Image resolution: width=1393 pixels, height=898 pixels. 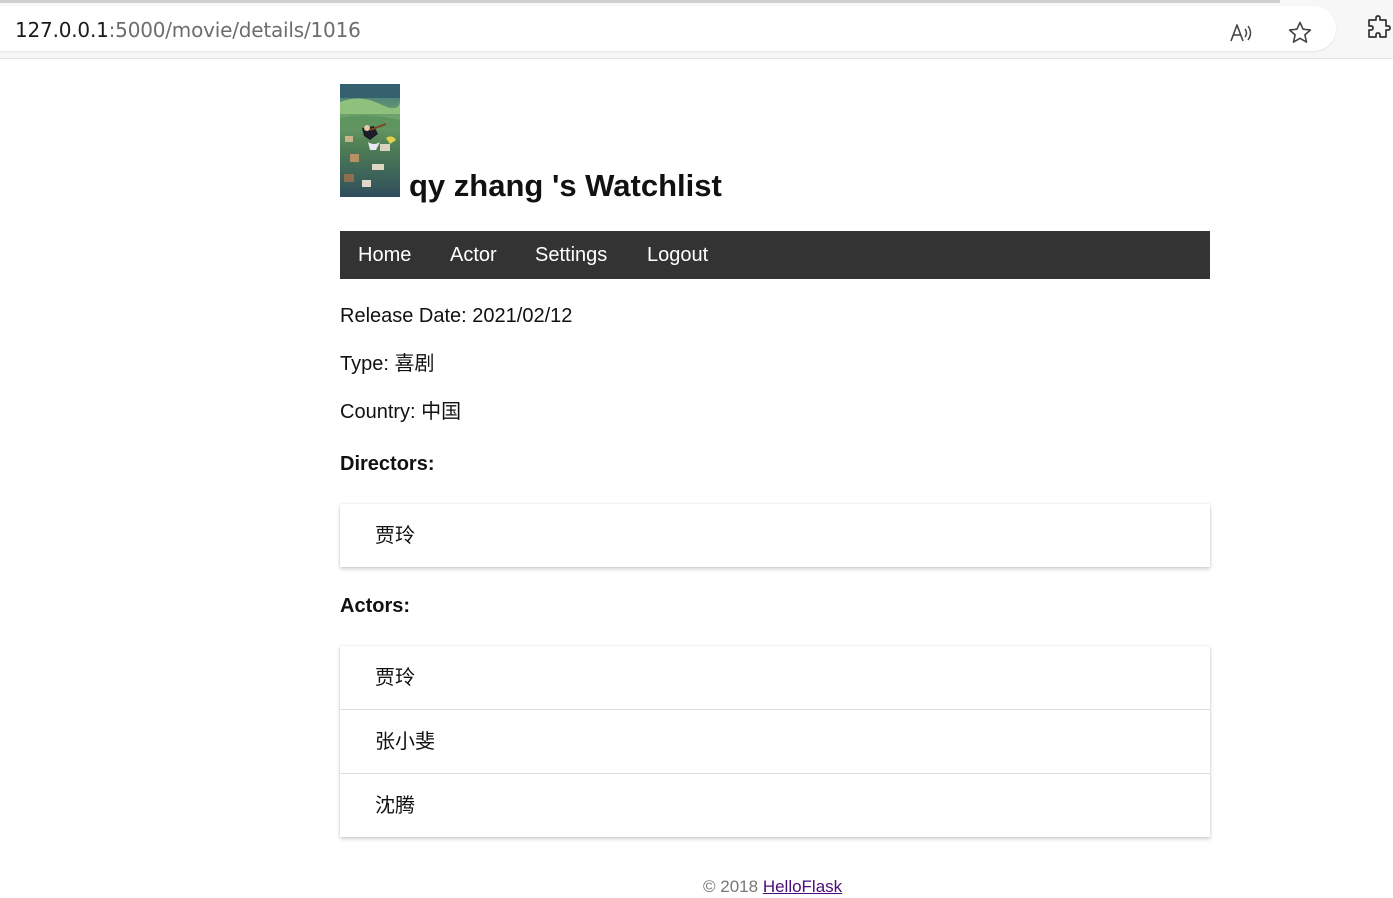 What do you see at coordinates (395, 677) in the screenshot?
I see `actor-name: 贾玲` at bounding box center [395, 677].